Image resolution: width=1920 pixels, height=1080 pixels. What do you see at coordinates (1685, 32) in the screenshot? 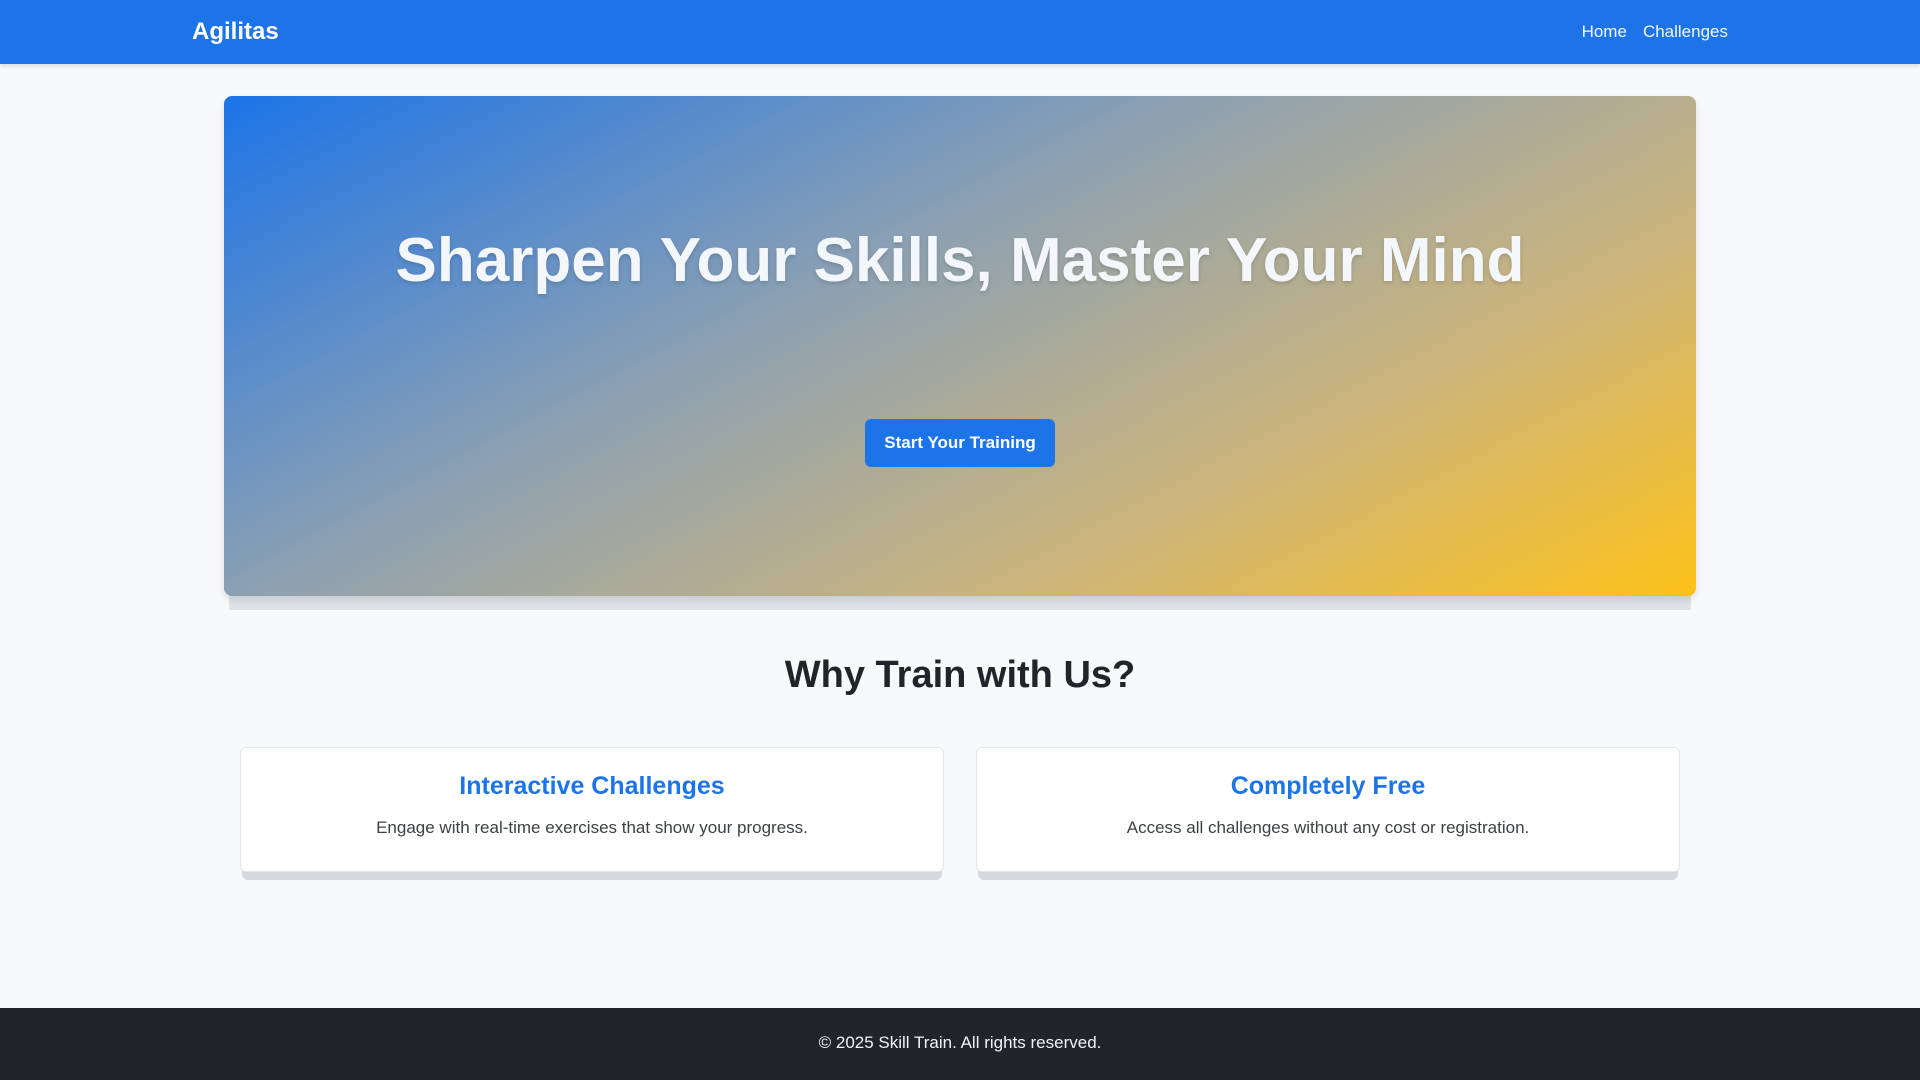
I see `nav-link-challenges: Challenges` at bounding box center [1685, 32].